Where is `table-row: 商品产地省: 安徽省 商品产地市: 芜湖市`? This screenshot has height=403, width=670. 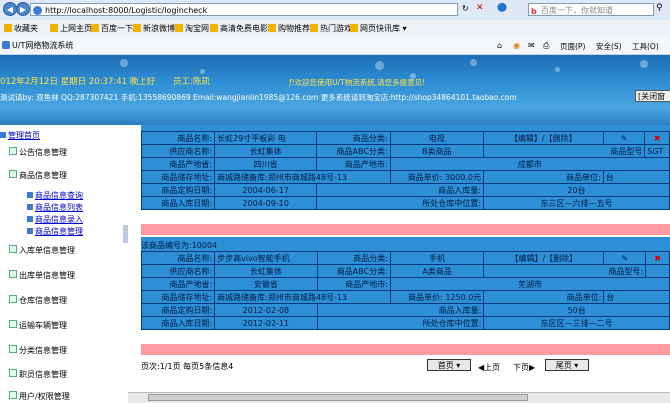 table-row: 商品产地省: 安徽省 商品产地市: 芜湖市 is located at coordinates (405, 284).